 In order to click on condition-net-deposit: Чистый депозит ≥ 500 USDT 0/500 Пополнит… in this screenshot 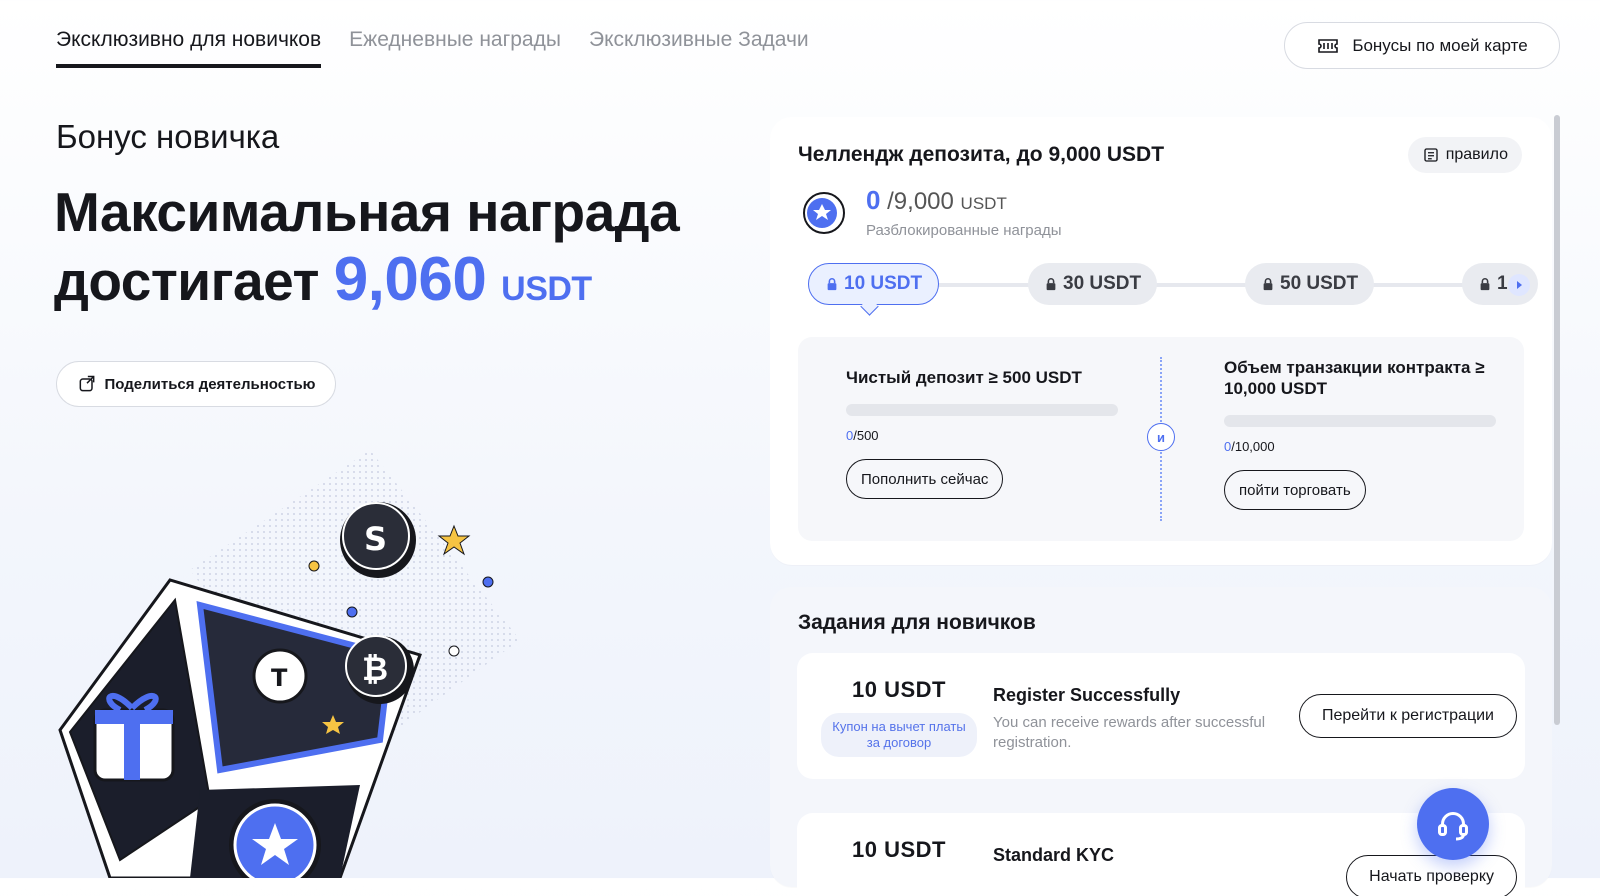, I will do `click(982, 433)`.